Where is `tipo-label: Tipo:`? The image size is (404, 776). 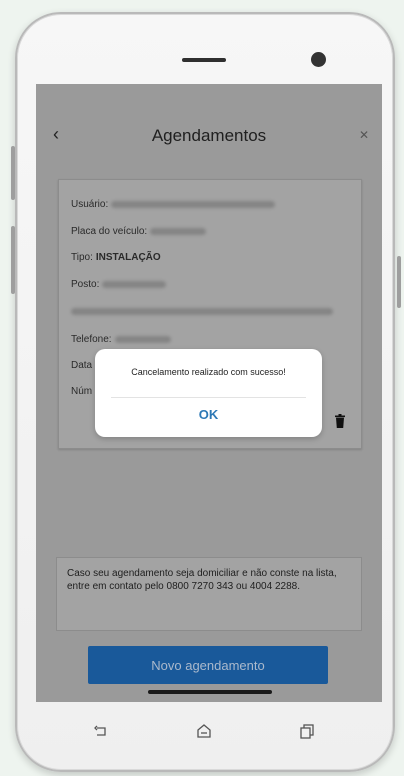
tipo-label: Tipo: is located at coordinates (82, 257).